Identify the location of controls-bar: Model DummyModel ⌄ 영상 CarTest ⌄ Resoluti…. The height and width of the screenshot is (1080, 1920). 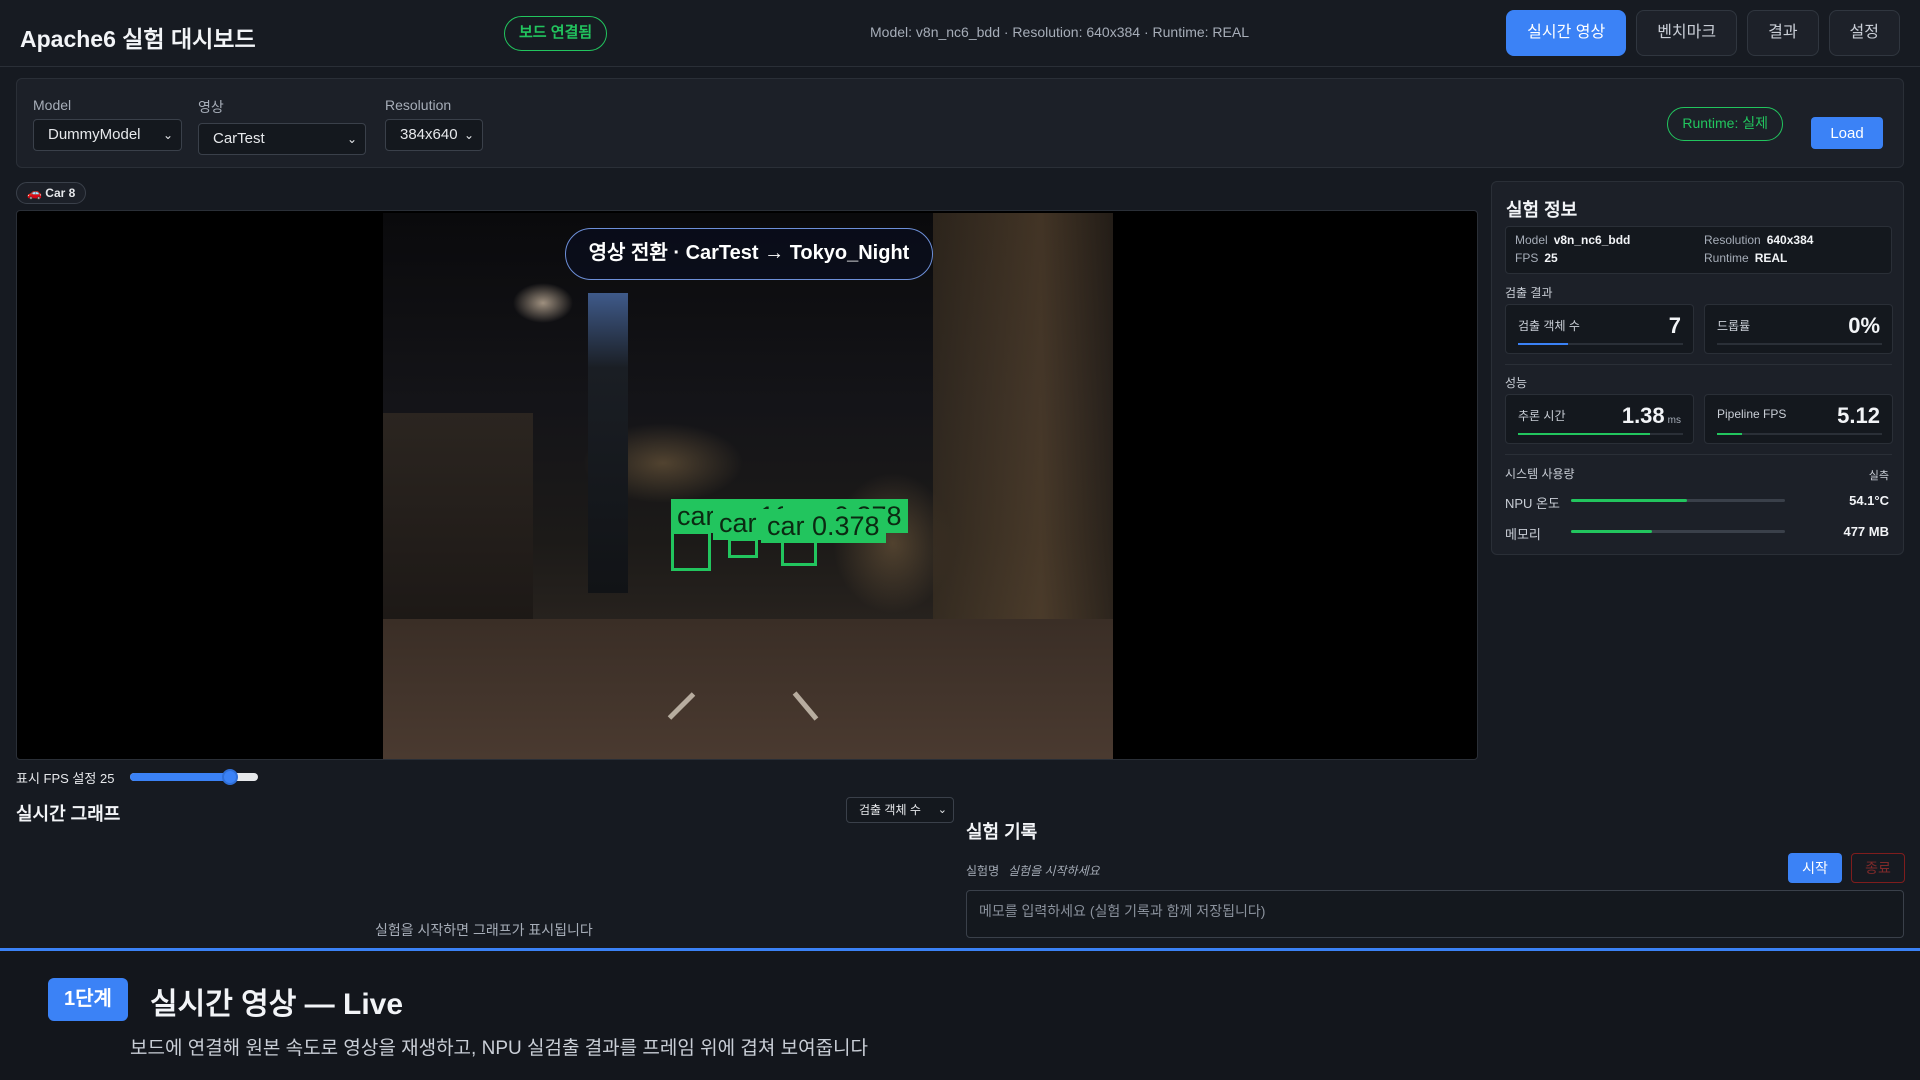
(960, 123).